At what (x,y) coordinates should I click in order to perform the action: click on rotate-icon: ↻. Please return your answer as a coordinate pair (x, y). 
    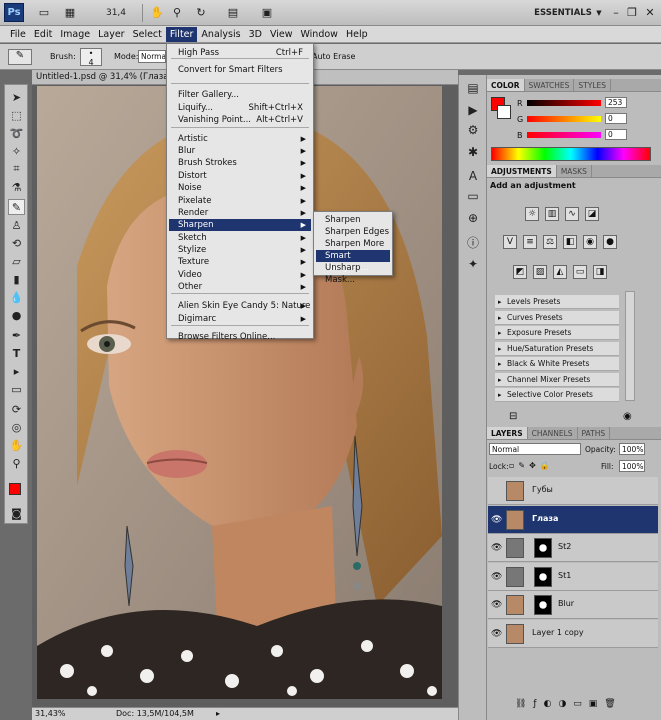
    Looking at the image, I should click on (201, 12).